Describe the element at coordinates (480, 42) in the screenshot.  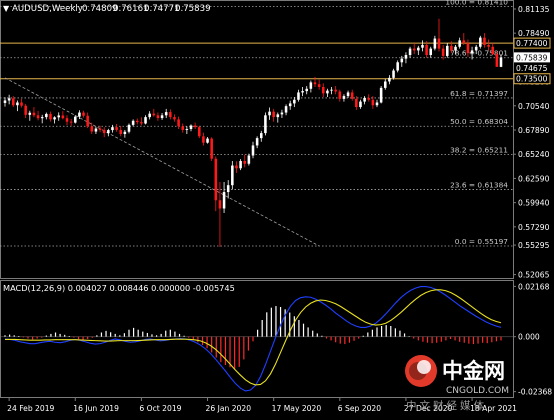
I see `candle` at that location.